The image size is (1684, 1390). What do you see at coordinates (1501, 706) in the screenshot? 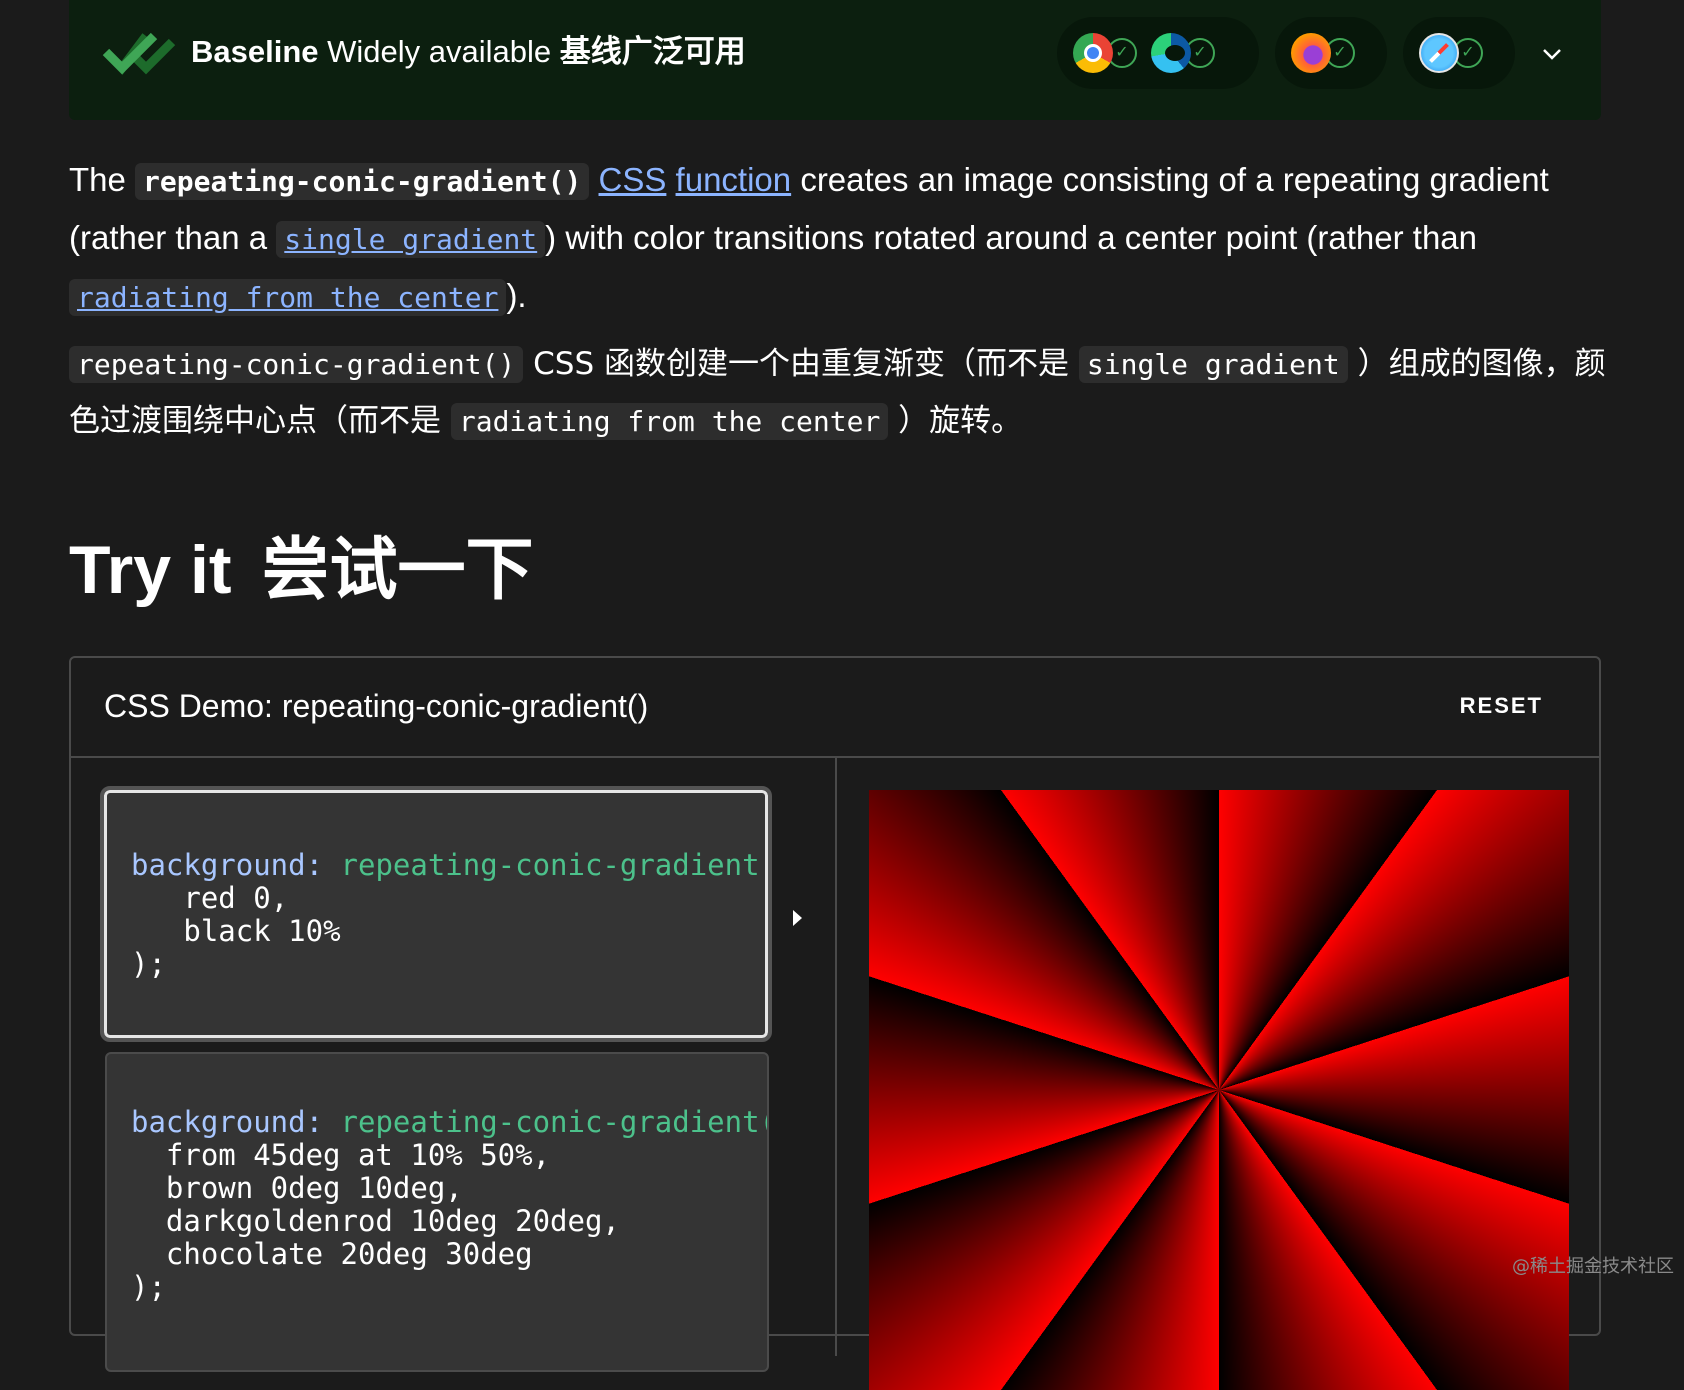
I see `reset-button: RESET` at bounding box center [1501, 706].